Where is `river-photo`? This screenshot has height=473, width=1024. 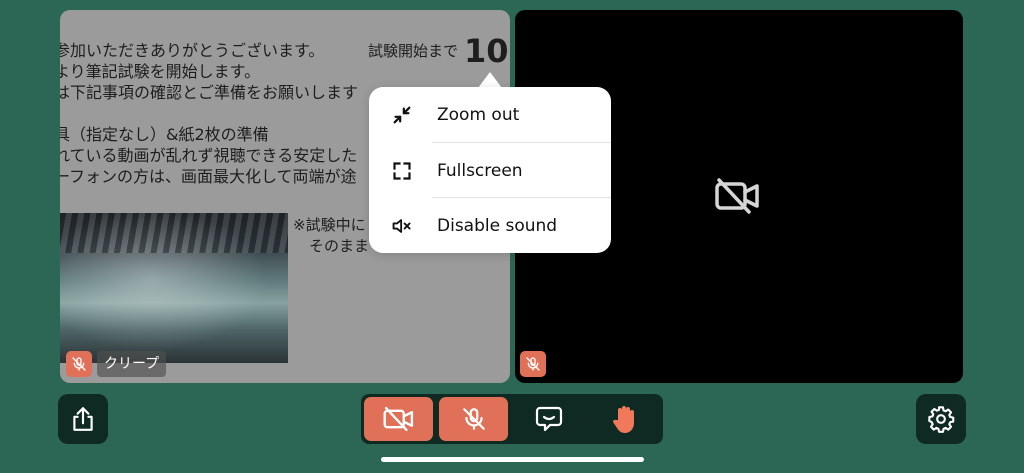
river-photo is located at coordinates (174, 288).